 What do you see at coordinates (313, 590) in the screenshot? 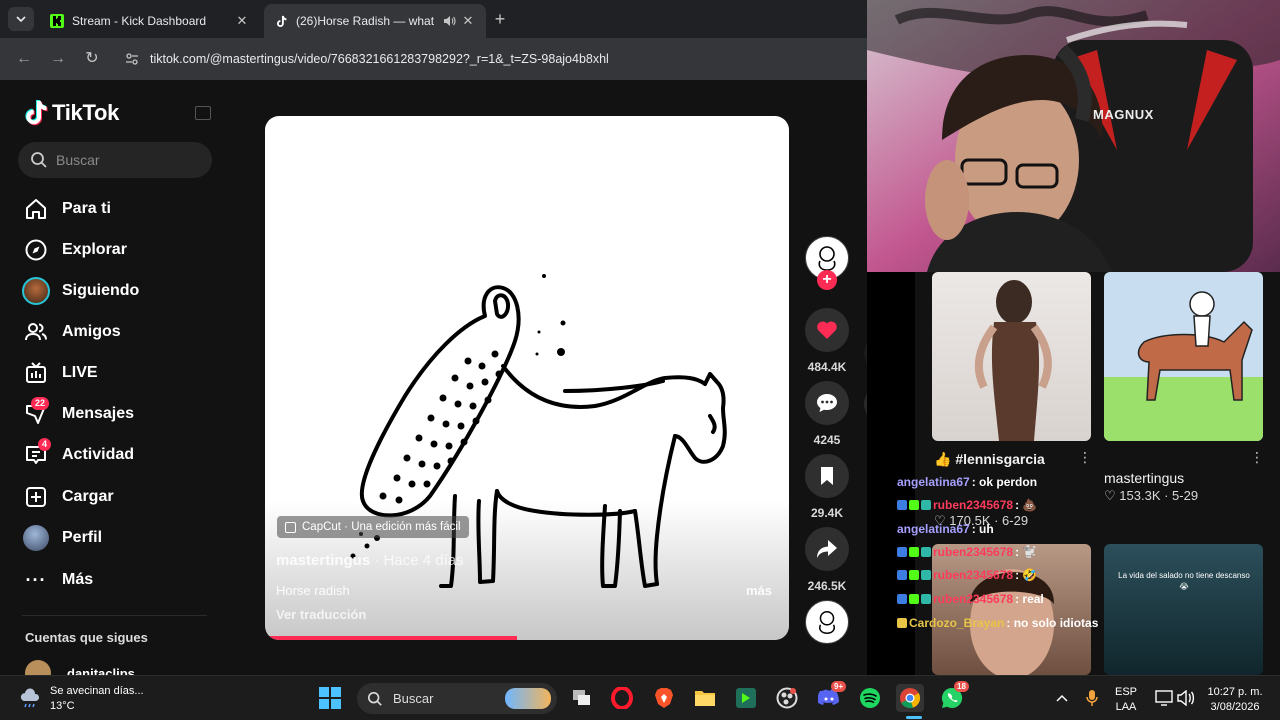
I see `video-caption: Horse radish` at bounding box center [313, 590].